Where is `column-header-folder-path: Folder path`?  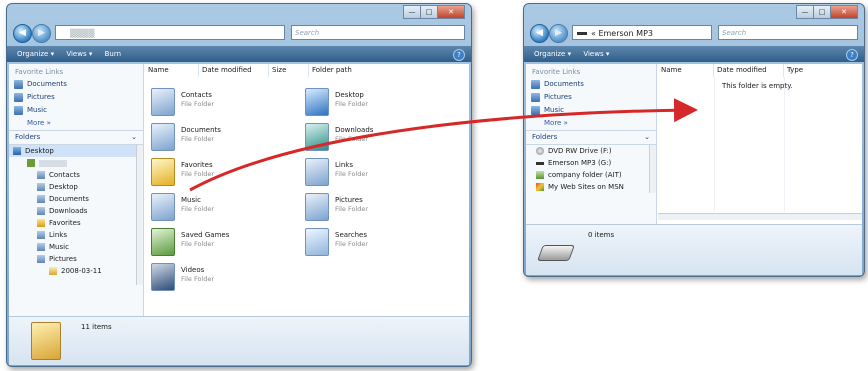 column-header-folder-path: Folder path is located at coordinates (349, 70).